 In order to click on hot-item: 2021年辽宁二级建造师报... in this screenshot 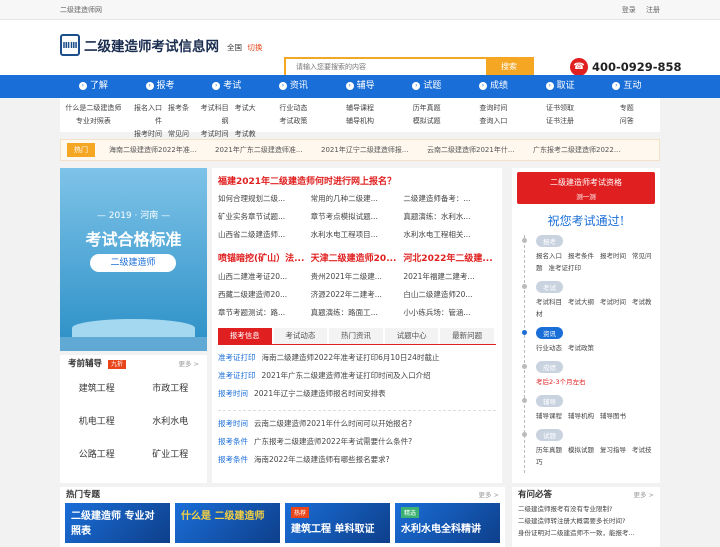, I will do `click(367, 150)`.